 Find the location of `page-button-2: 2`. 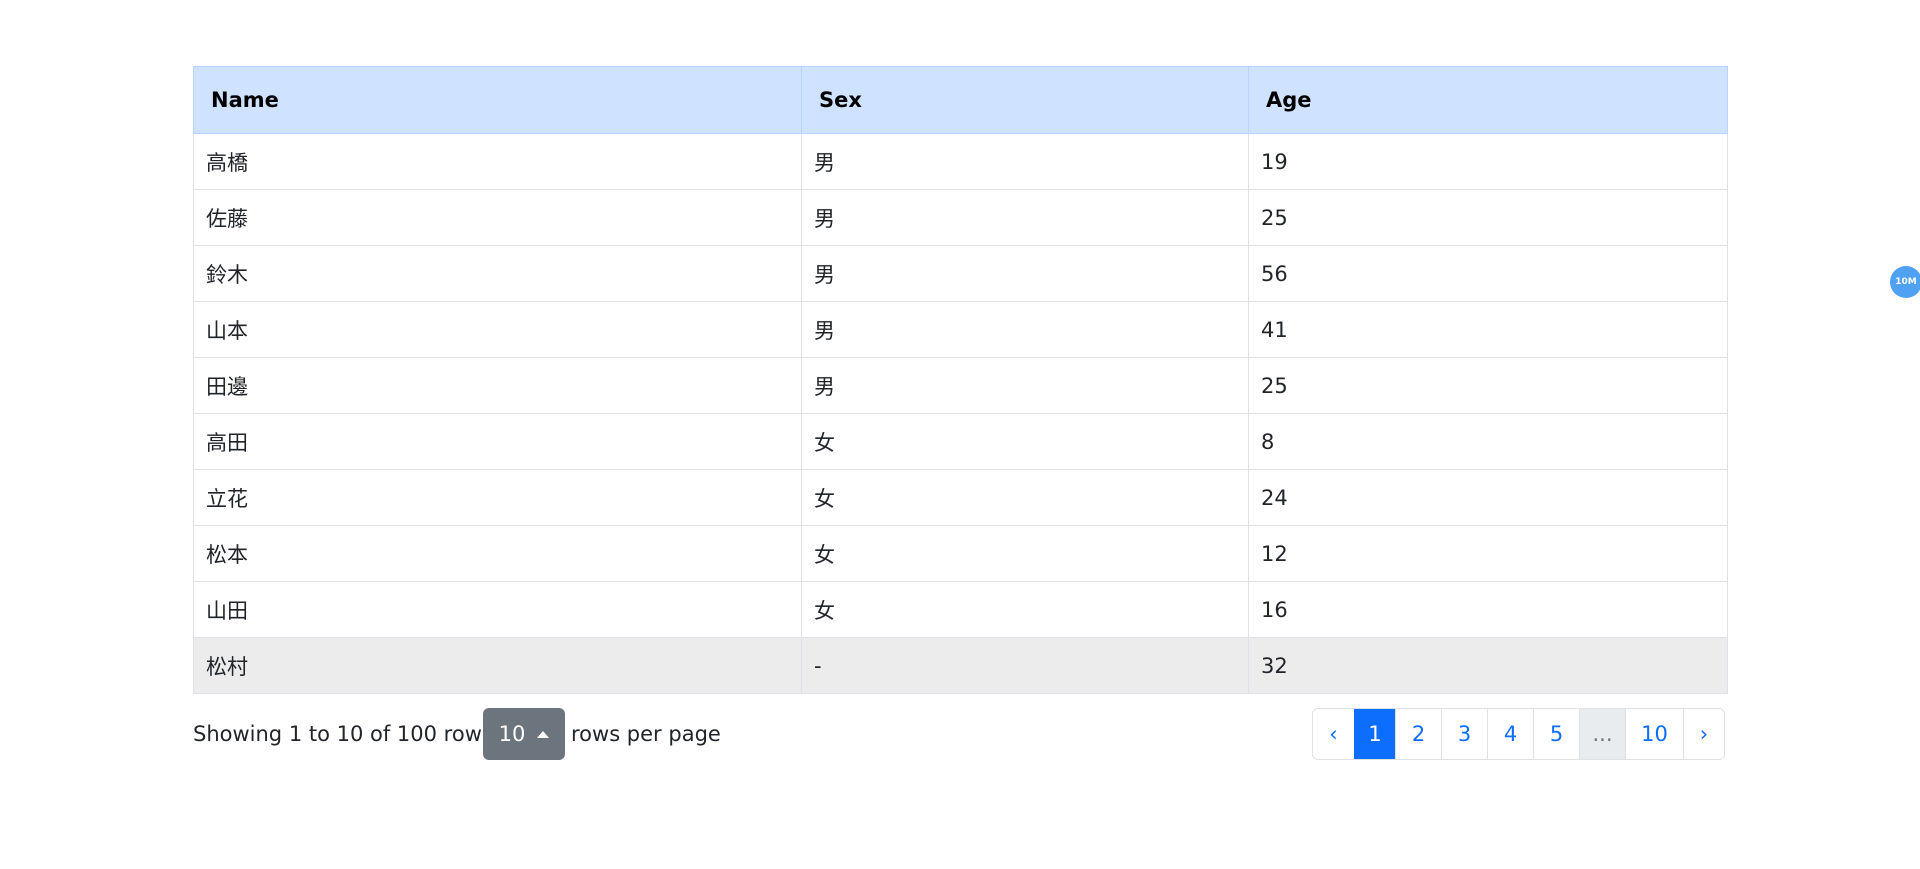

page-button-2: 2 is located at coordinates (1418, 734).